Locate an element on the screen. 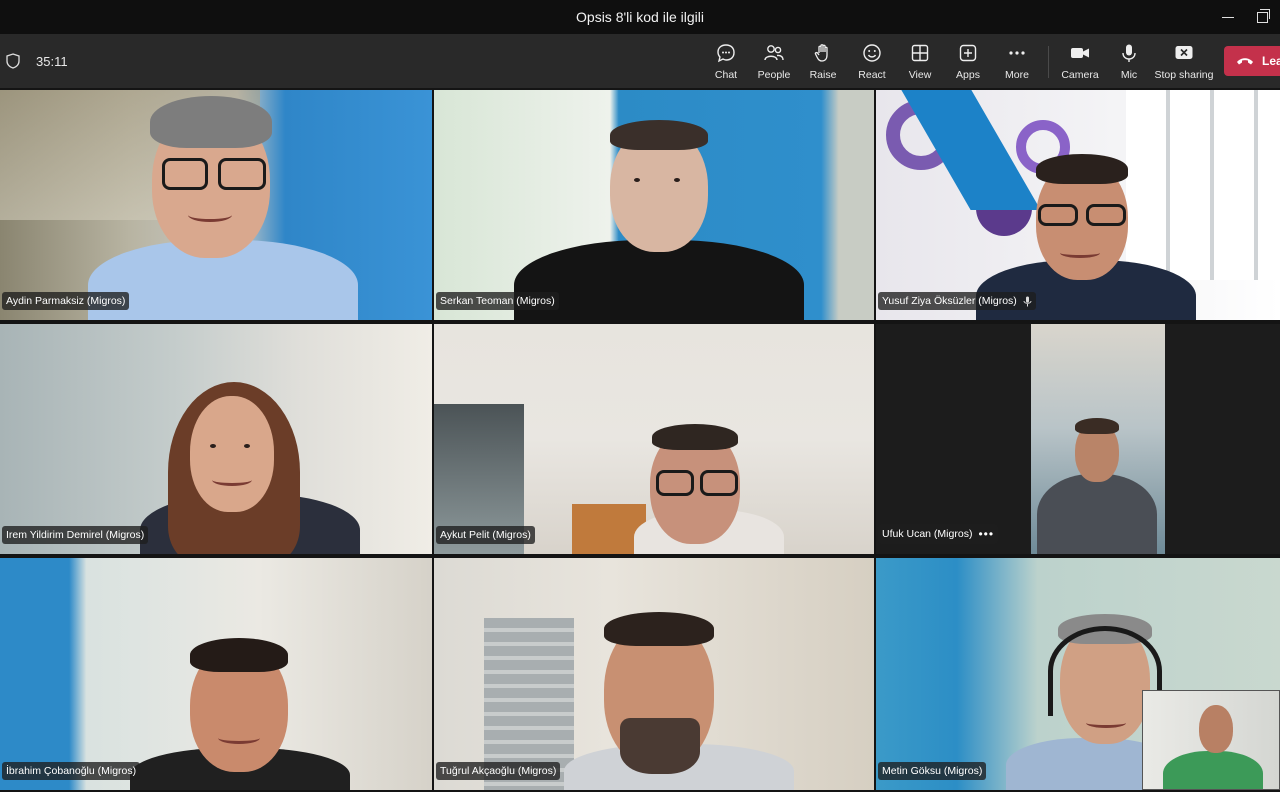 The image size is (1280, 792). title-bar: Opsis 8'li kod ile ilgili is located at coordinates (640, 17).